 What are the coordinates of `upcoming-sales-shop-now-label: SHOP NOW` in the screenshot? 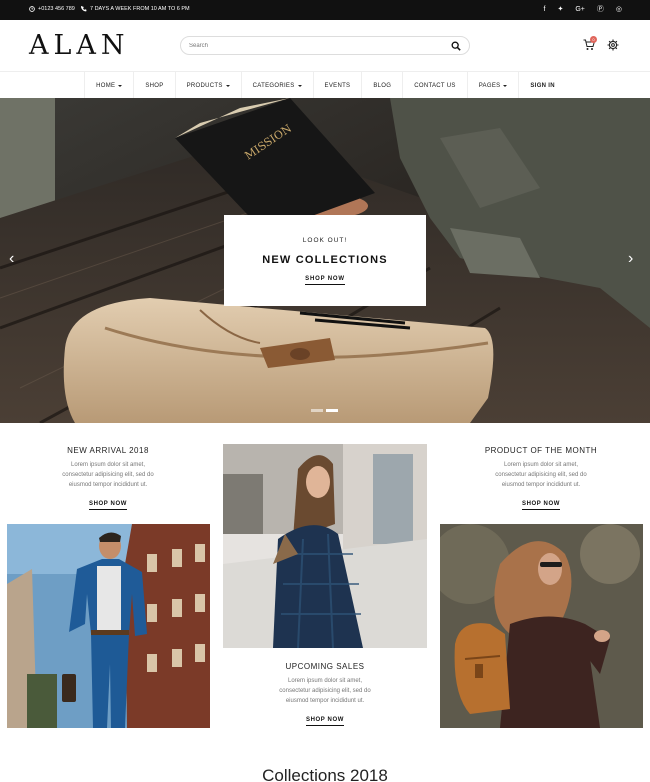 It's located at (325, 721).